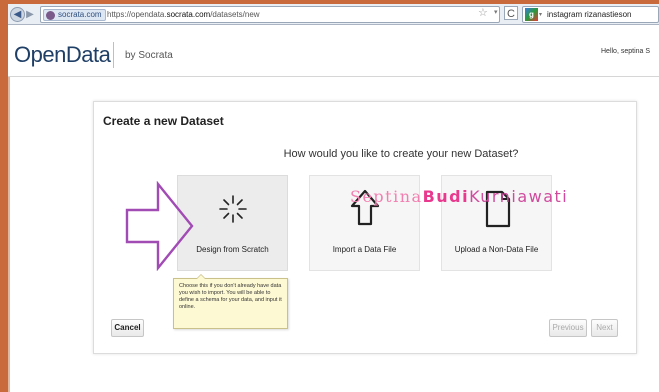 This screenshot has height=392, width=659. I want to click on site-badge-label: socrata.com, so click(80, 14).